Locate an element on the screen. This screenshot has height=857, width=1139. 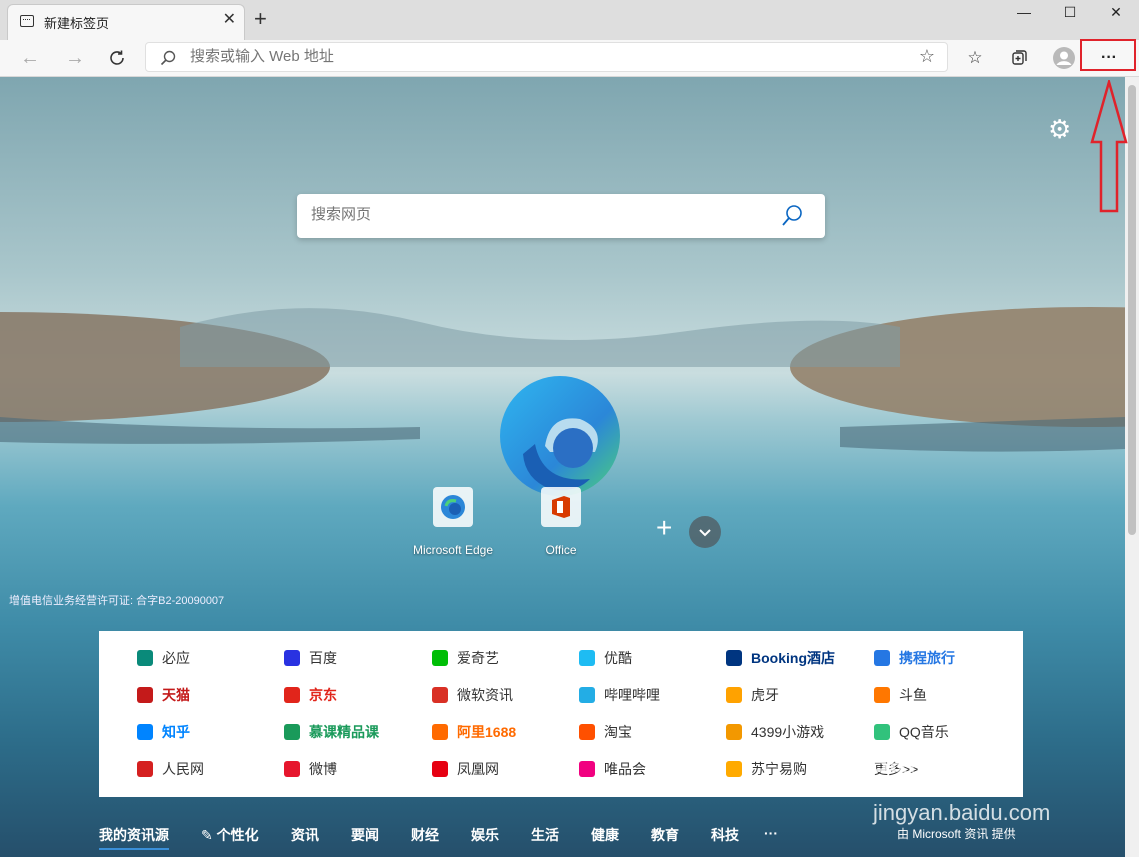
quick-link: 人民网 is located at coordinates (170, 769).